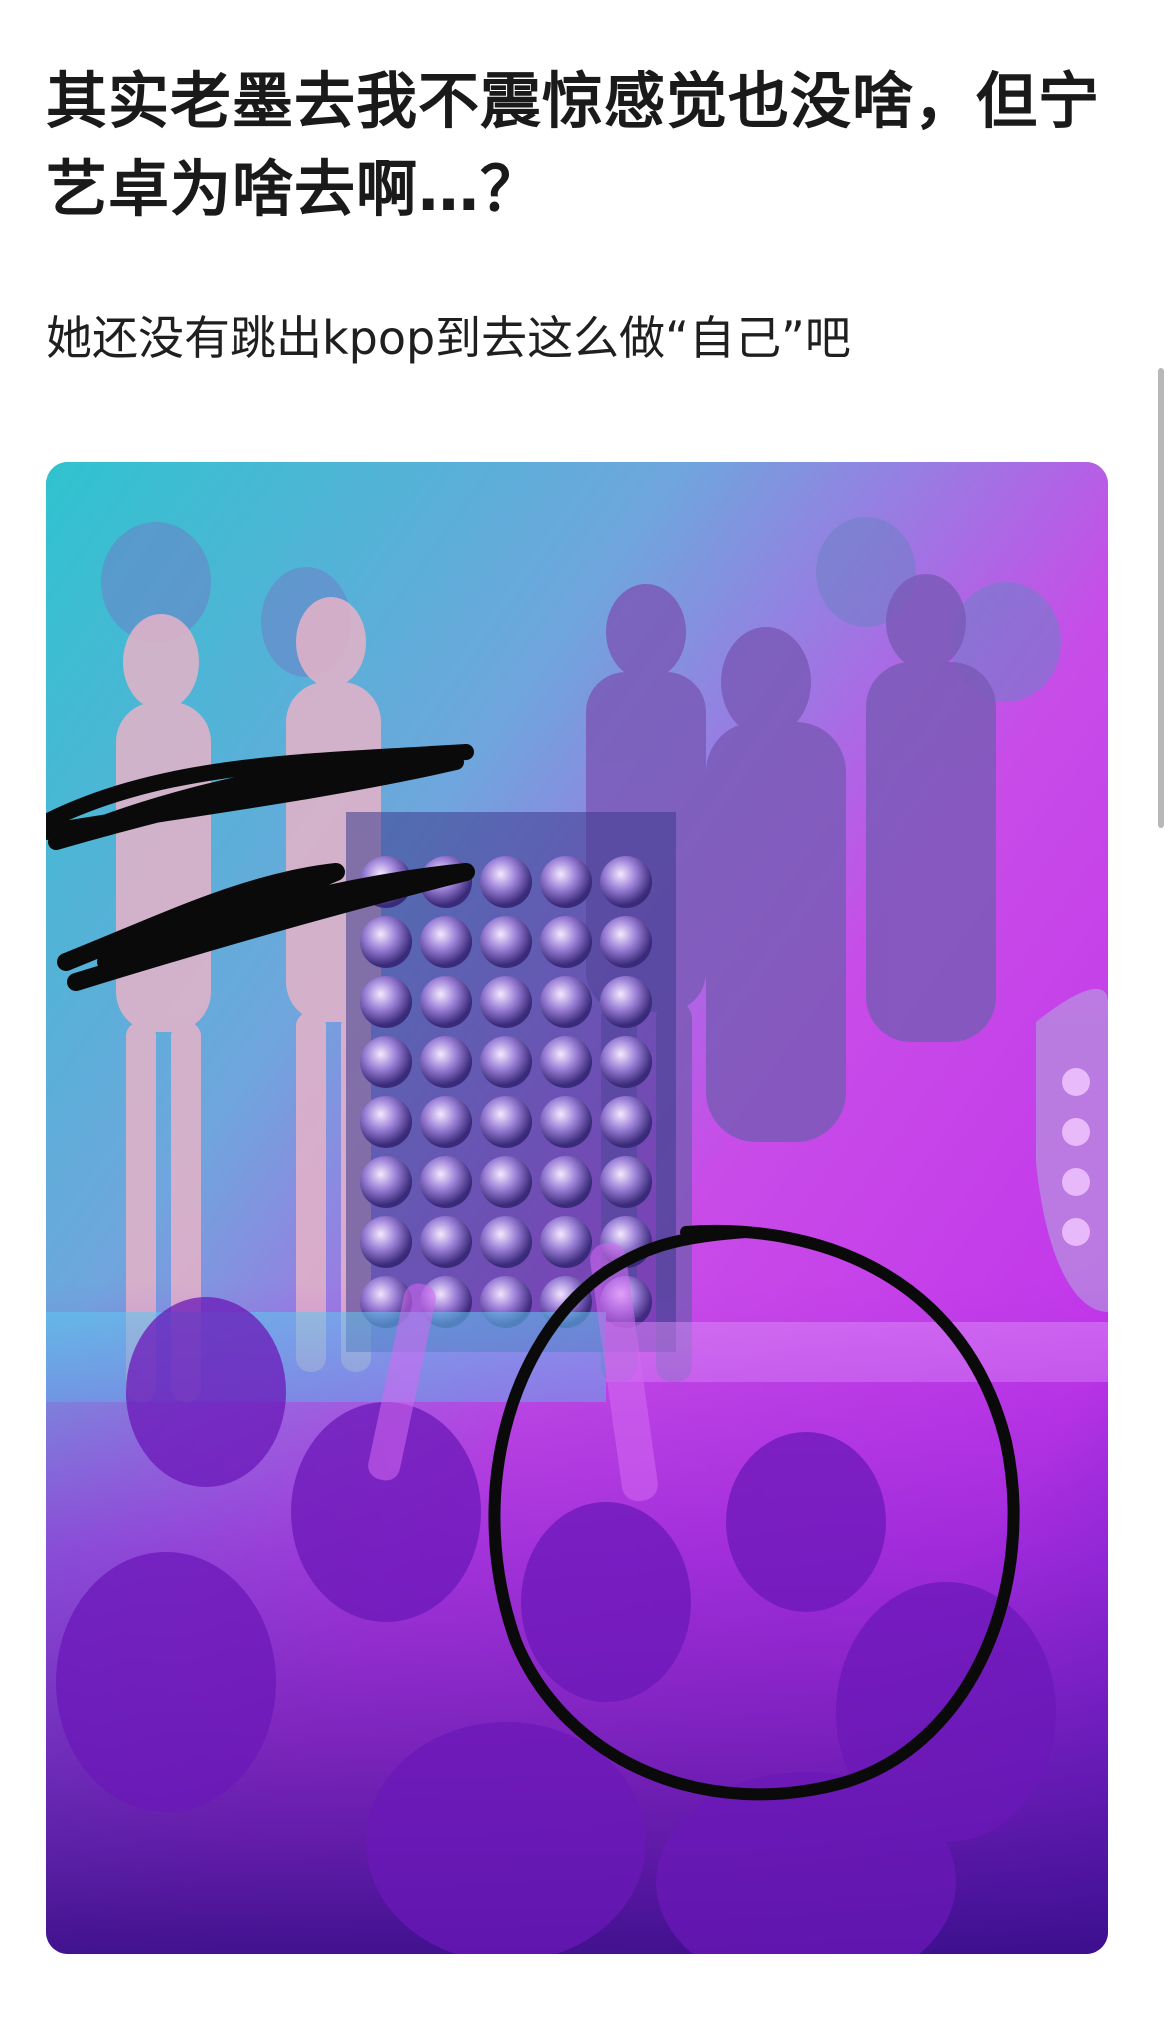  I want to click on post-title: 其实老墨去我不震惊感觉也没啥，但宁艺卓为啥去啊…？, so click(573, 145).